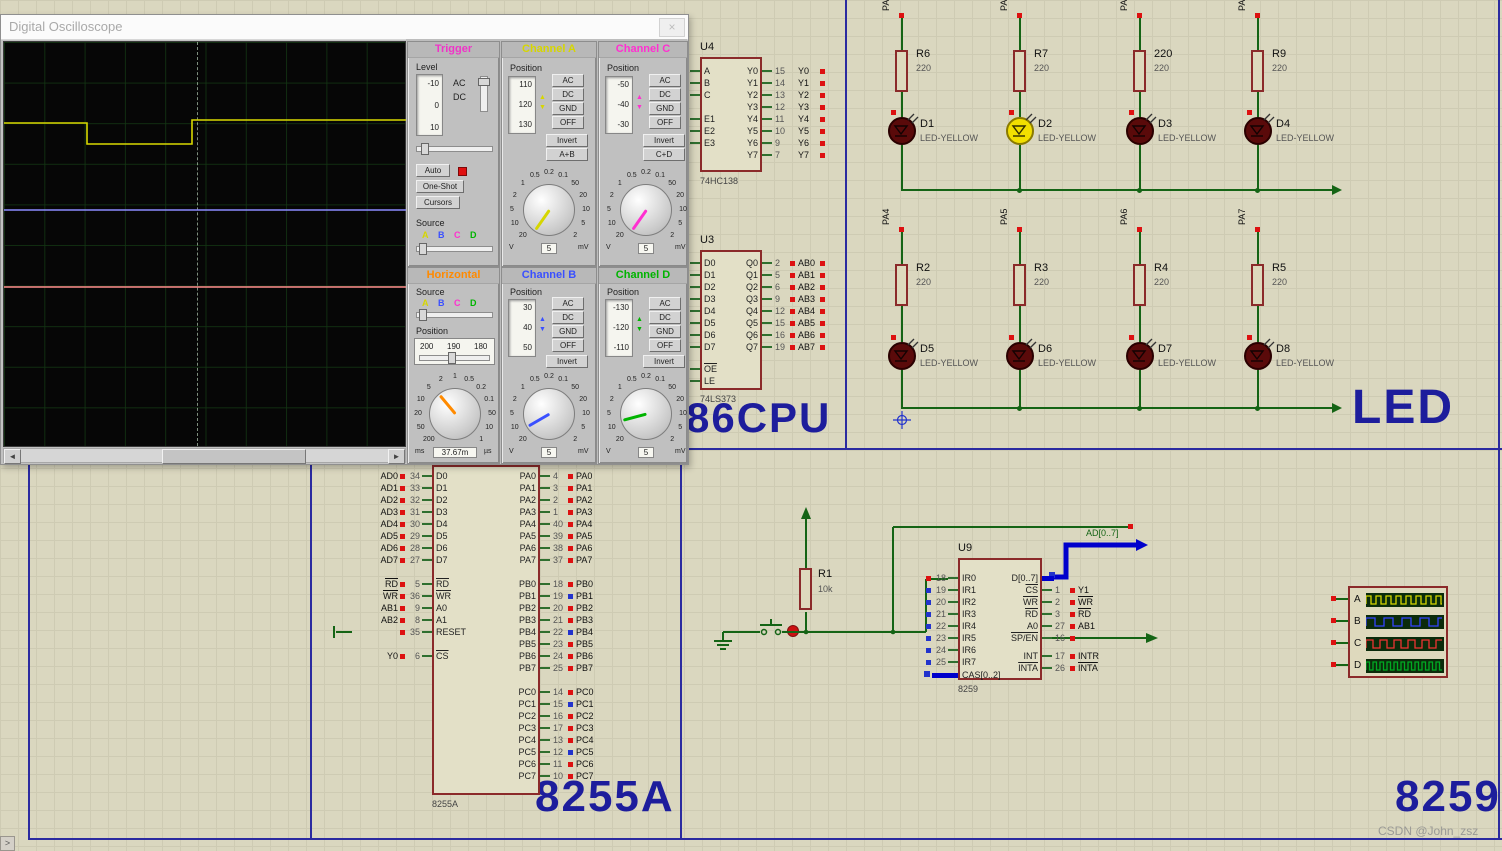 The width and height of the screenshot is (1502, 851). What do you see at coordinates (644, 414) in the screenshot?
I see `gain-knob-d: 20 10 5 2 1 0.5 0.2 0.1 50 20 10 5 2 VmV 5` at bounding box center [644, 414].